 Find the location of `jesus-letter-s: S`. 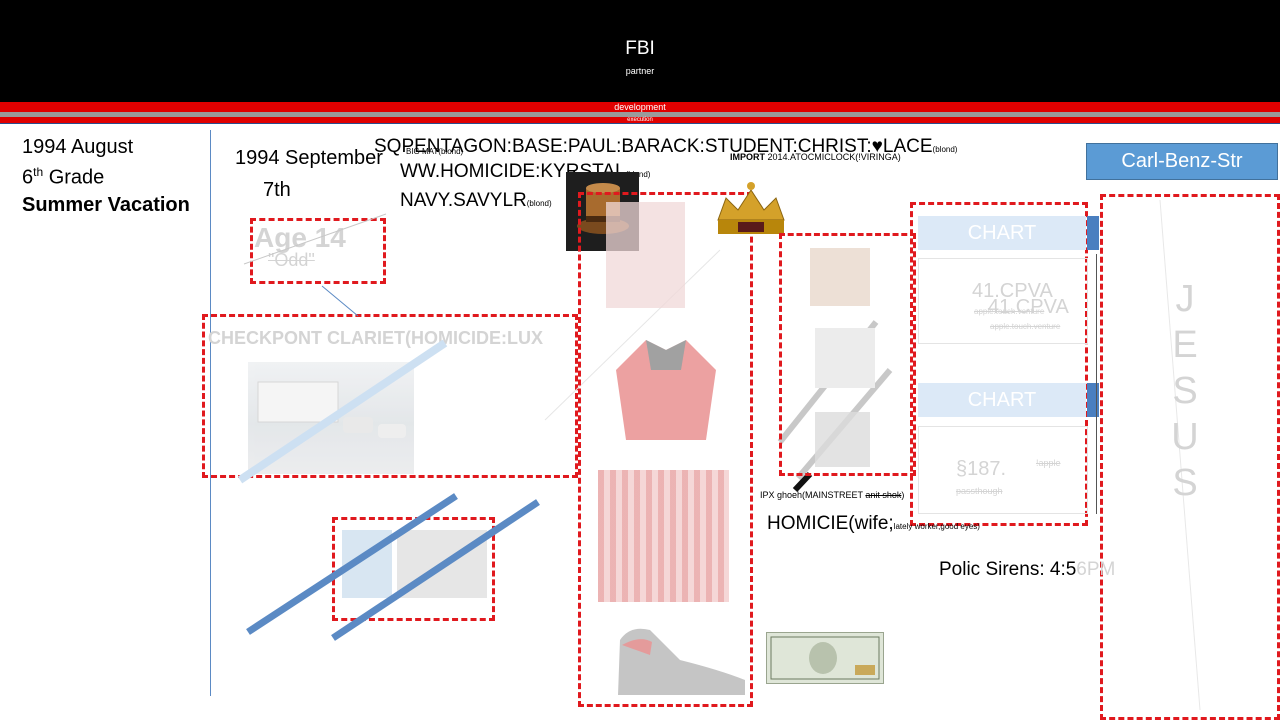

jesus-letter-s: S is located at coordinates (1185, 391).